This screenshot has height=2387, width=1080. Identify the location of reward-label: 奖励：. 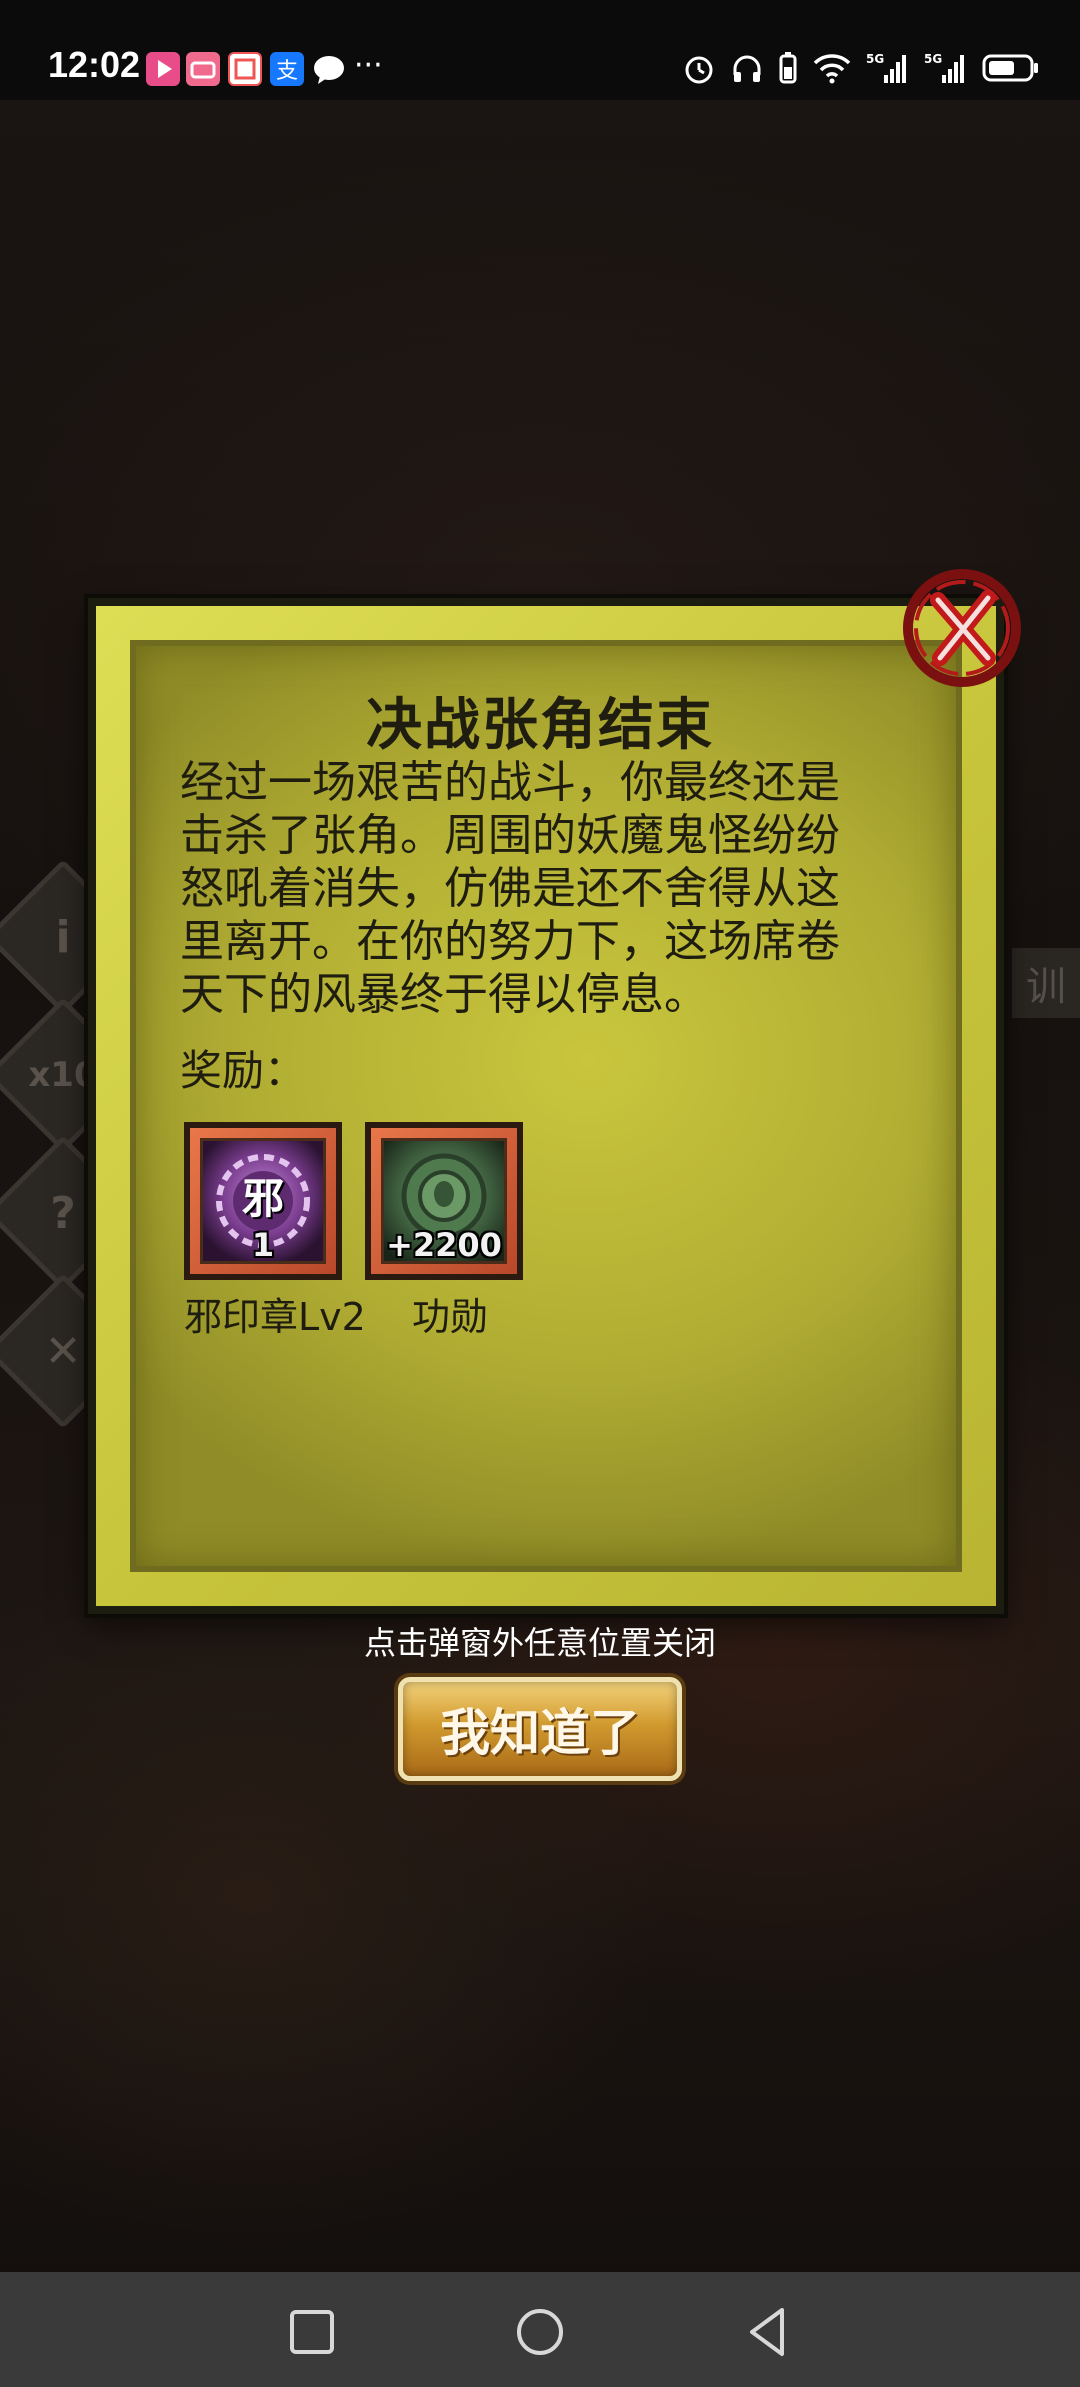
(243, 1070).